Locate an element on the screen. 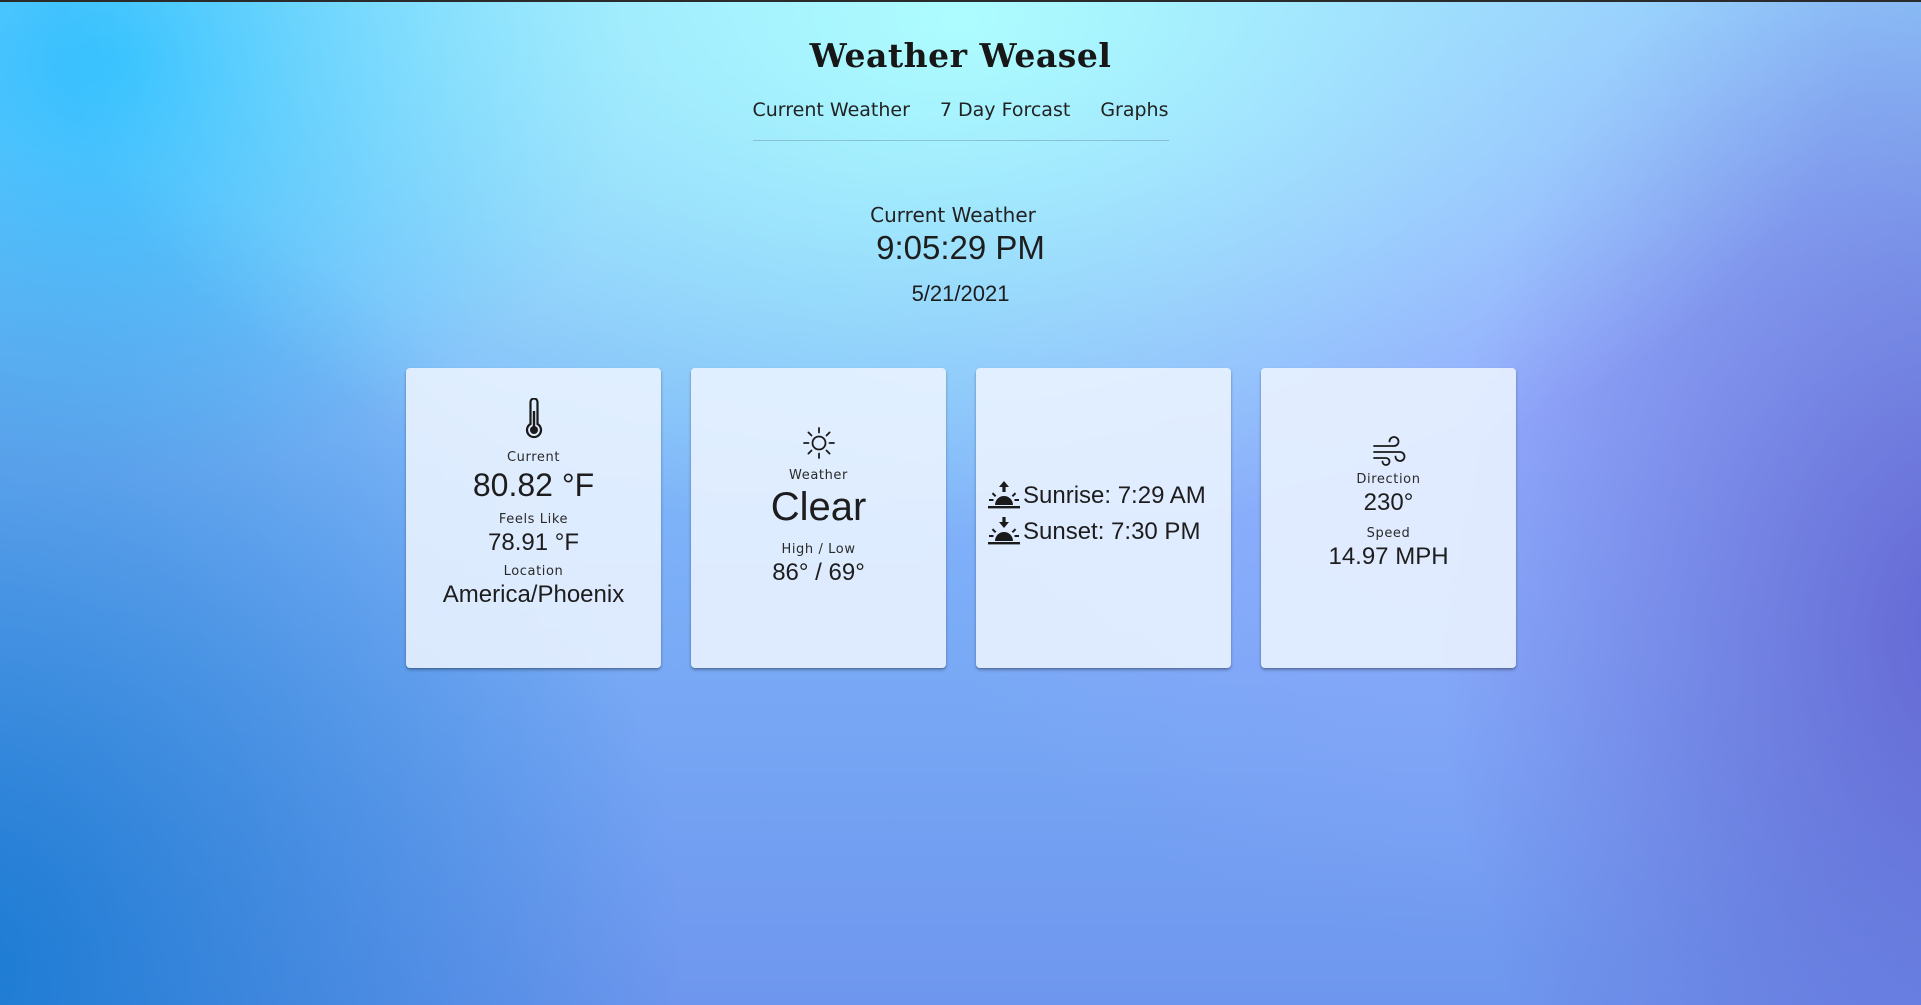  sunrise-icon is located at coordinates (1004, 495).